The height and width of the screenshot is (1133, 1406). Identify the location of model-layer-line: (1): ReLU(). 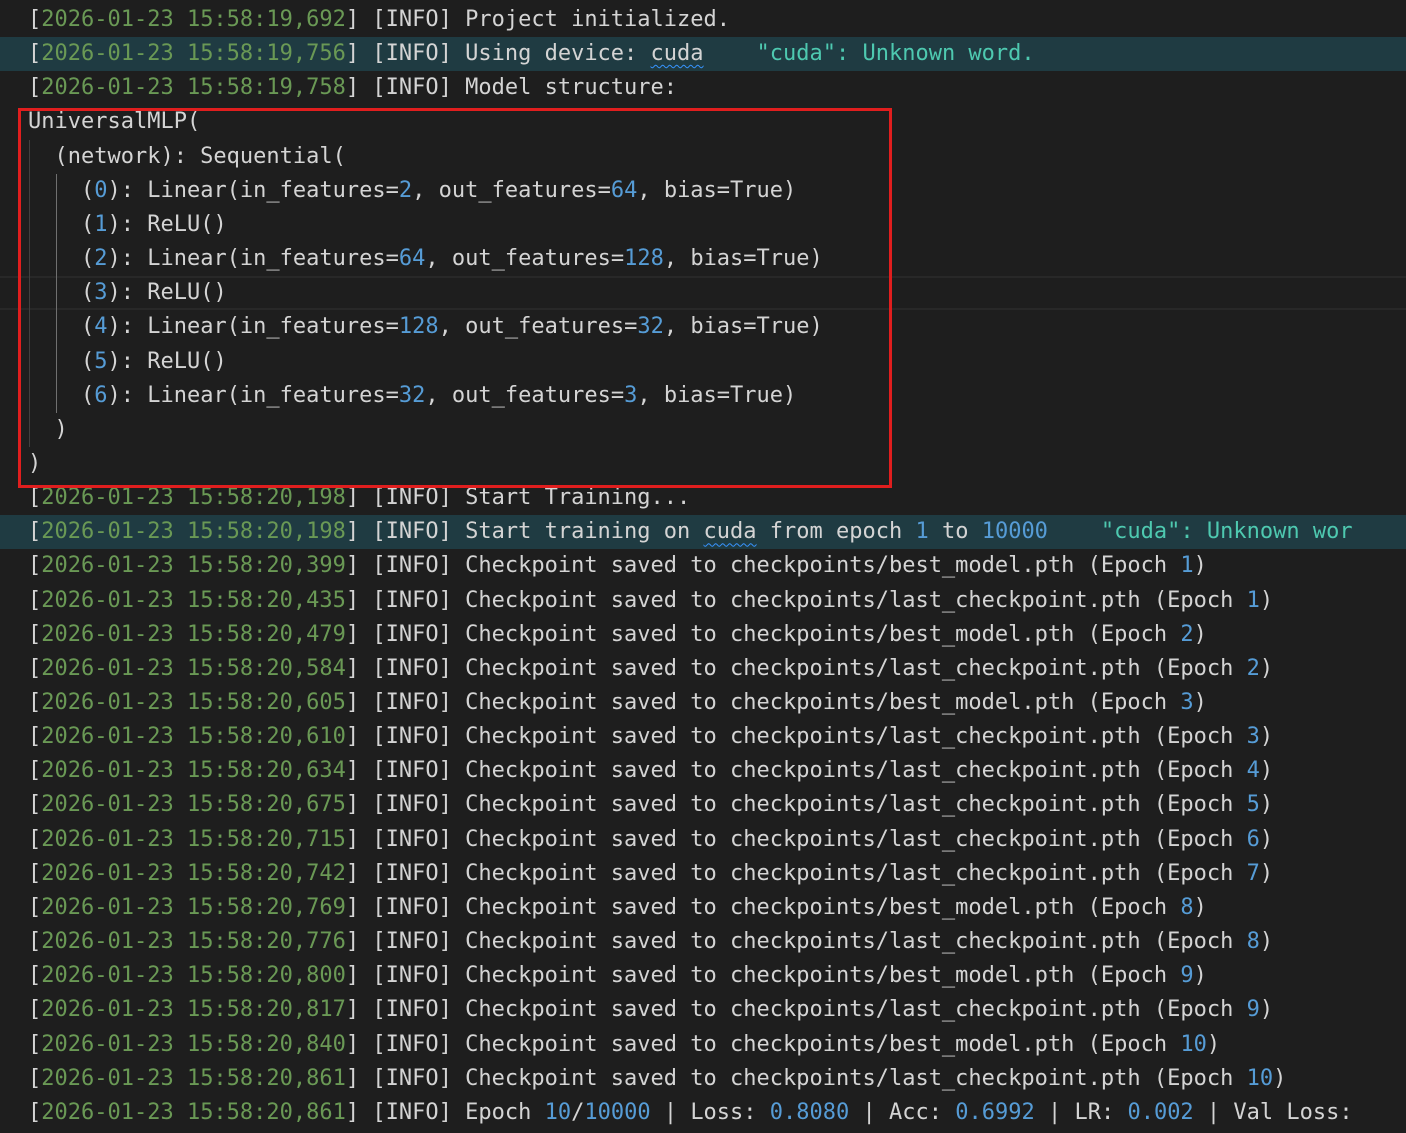
(703, 225).